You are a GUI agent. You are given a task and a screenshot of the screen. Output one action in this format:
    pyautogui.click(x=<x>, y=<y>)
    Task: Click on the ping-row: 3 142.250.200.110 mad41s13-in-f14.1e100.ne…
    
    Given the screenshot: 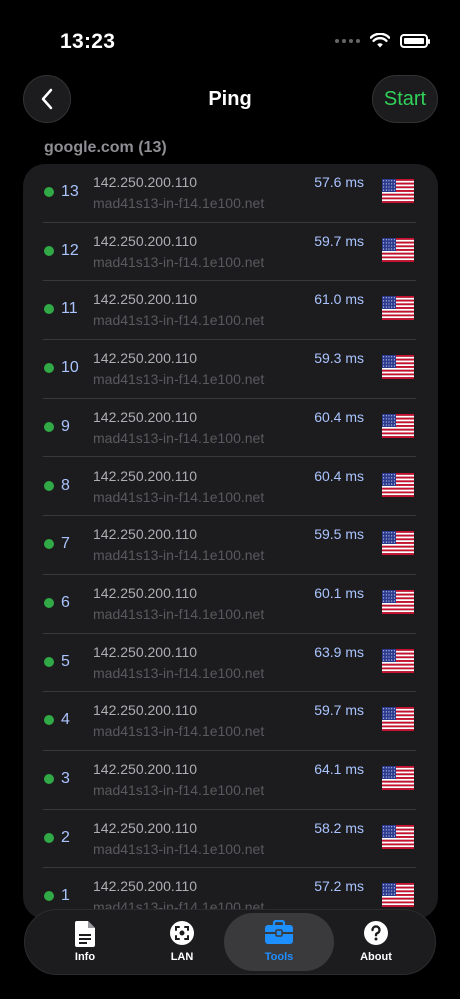 What is the action you would take?
    pyautogui.click(x=230, y=780)
    